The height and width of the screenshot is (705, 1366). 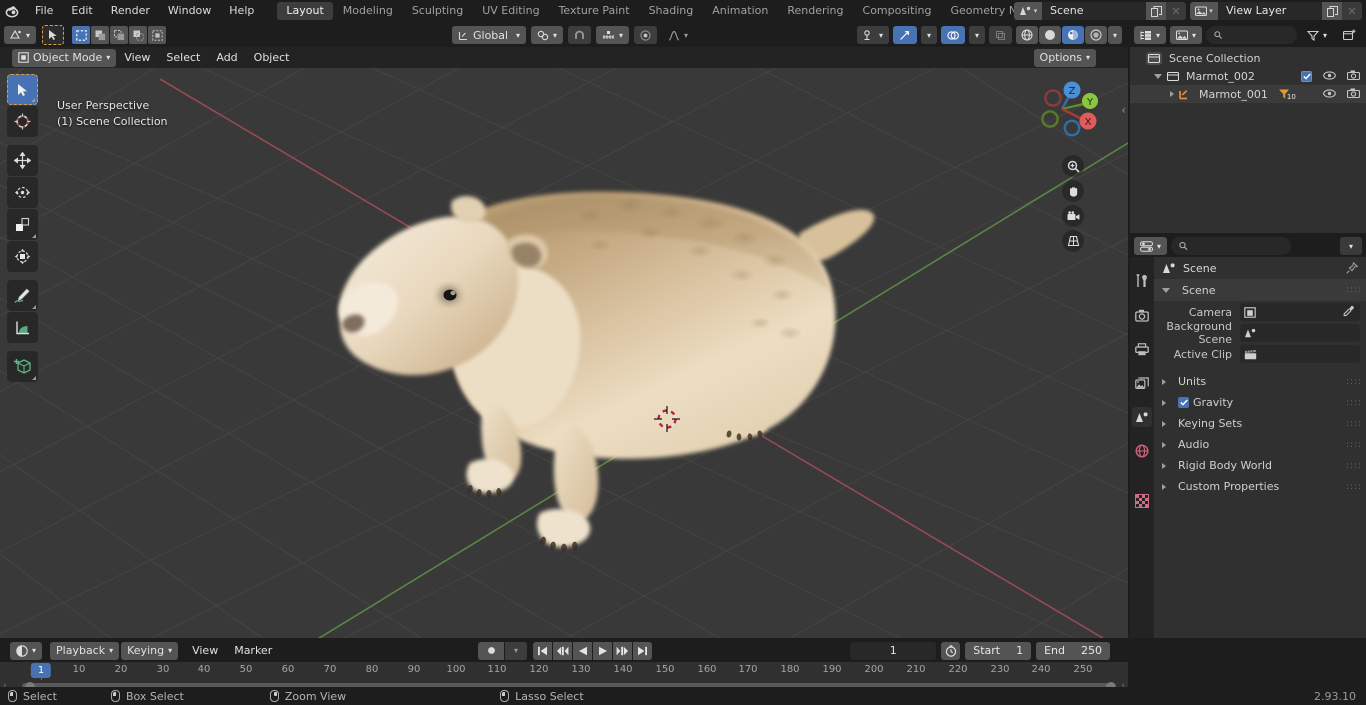 I want to click on tweak-tool, so click(x=22, y=89).